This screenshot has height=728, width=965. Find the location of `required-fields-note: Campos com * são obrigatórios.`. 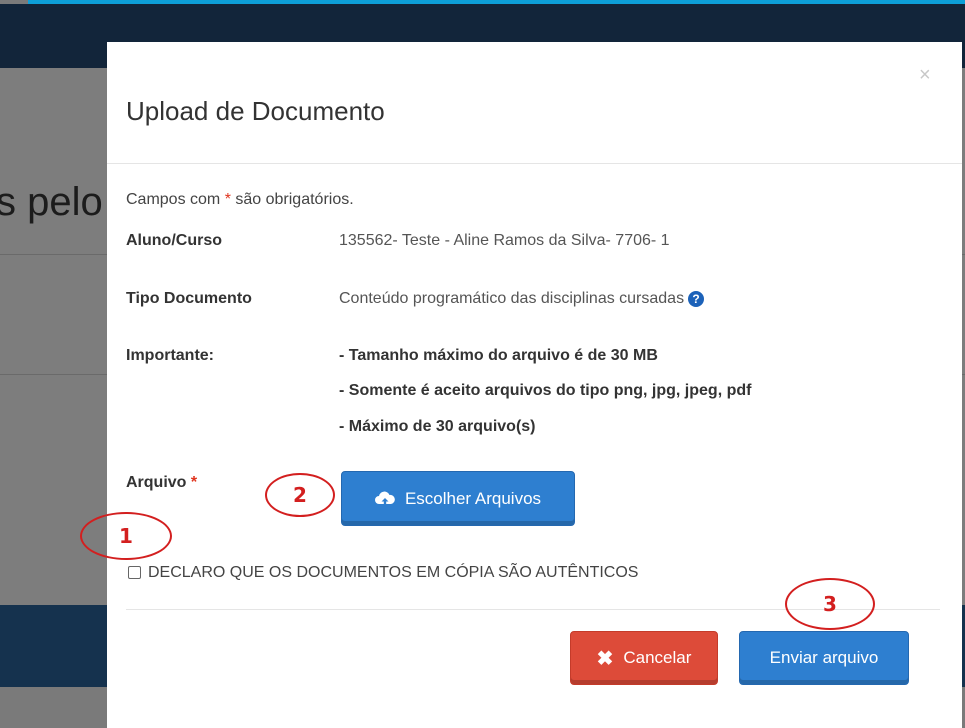

required-fields-note: Campos com * são obrigatórios. is located at coordinates (240, 200).